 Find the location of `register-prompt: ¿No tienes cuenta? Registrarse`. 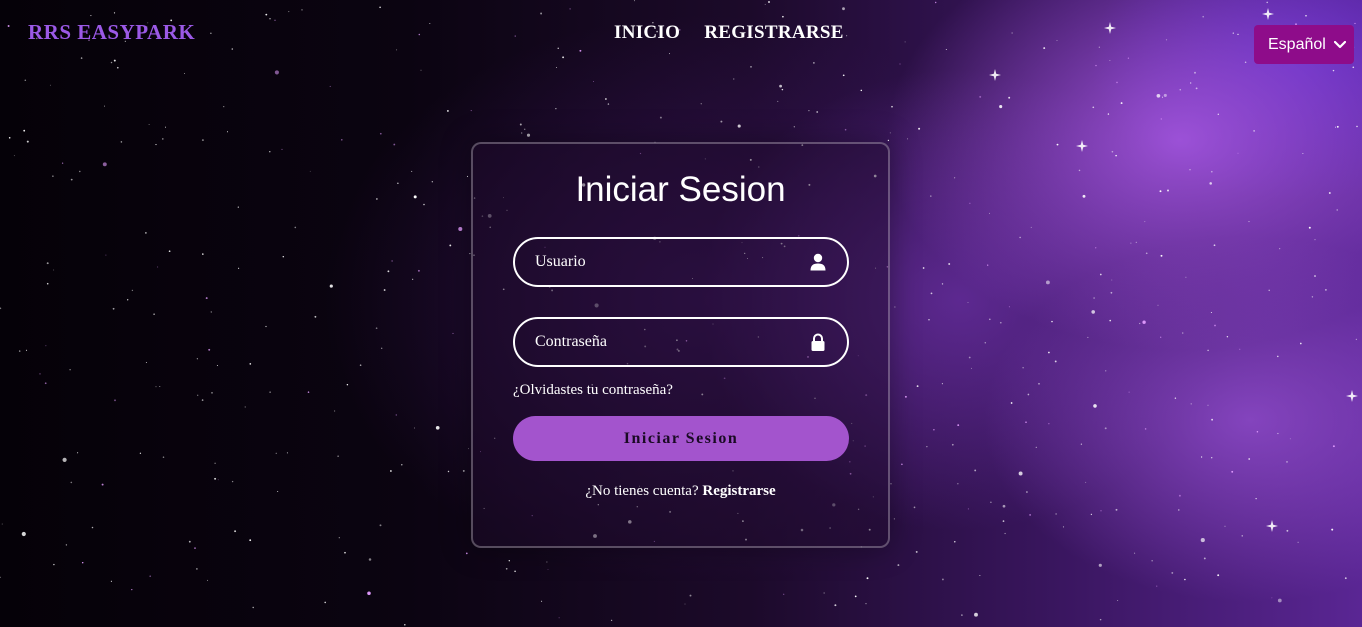

register-prompt: ¿No tienes cuenta? Registrarse is located at coordinates (680, 491).